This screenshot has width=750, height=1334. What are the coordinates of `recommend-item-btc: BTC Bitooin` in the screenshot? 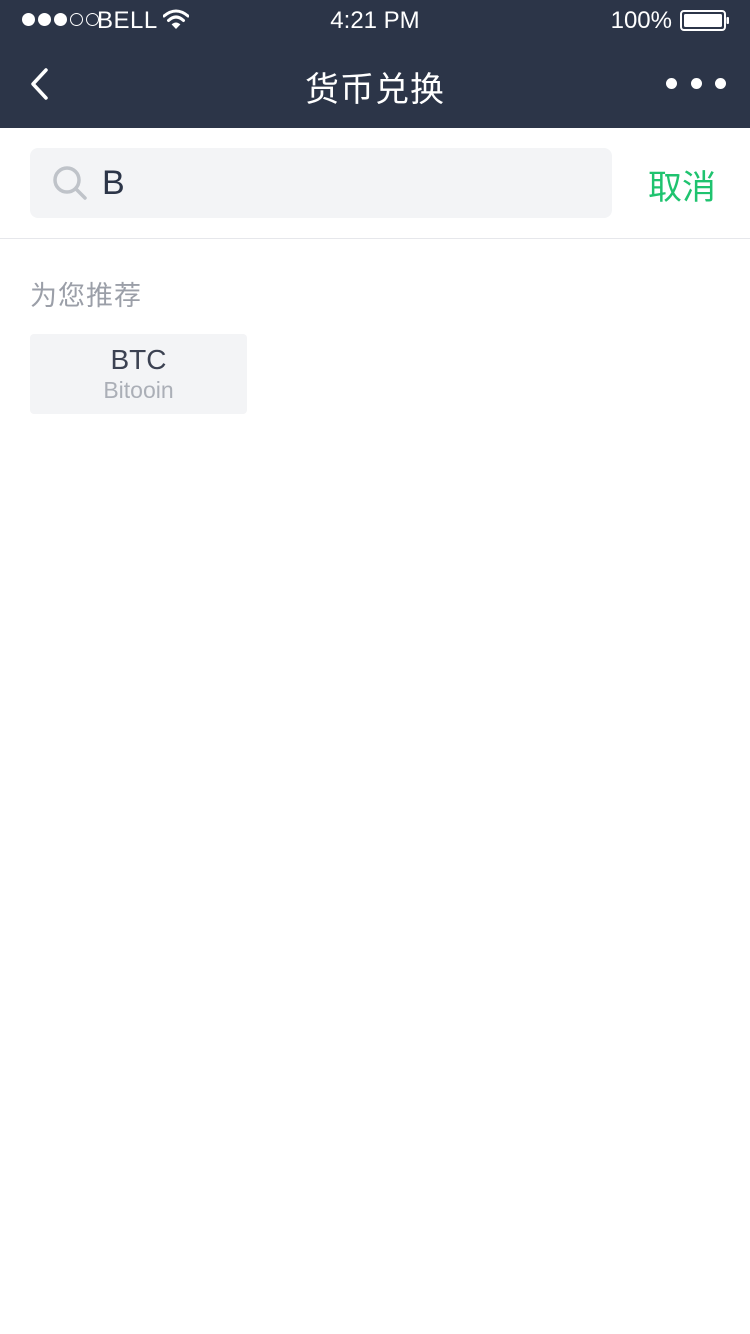 It's located at (138, 374).